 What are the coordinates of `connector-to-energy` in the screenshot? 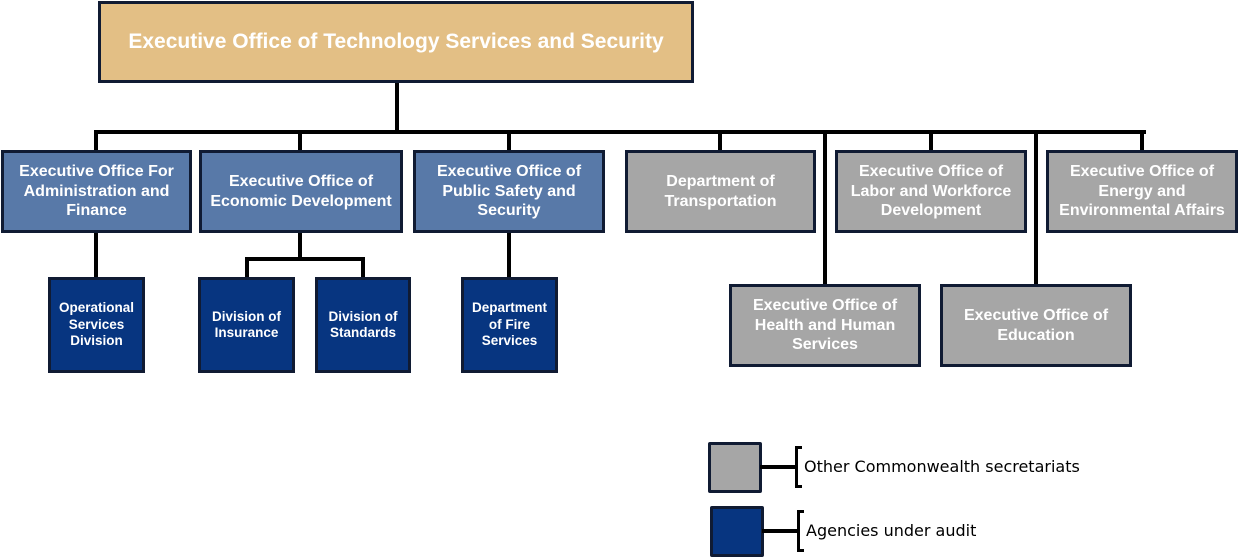 It's located at (1142, 141).